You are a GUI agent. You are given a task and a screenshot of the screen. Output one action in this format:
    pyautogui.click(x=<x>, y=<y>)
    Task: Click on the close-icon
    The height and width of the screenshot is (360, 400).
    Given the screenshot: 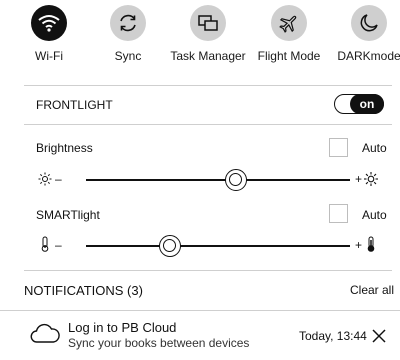 What is the action you would take?
    pyautogui.click(x=379, y=338)
    